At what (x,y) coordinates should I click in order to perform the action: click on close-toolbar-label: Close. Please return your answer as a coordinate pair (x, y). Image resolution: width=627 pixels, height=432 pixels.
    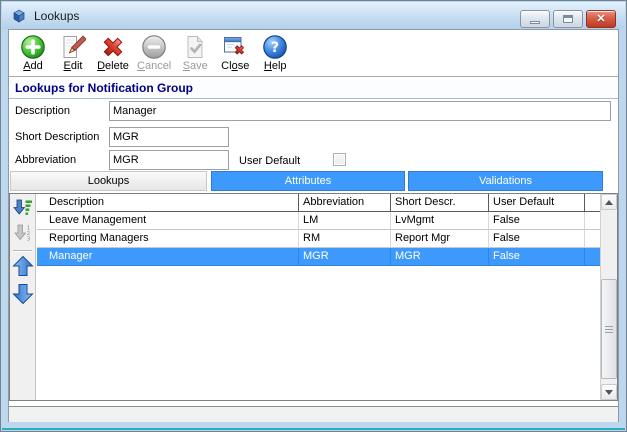
    Looking at the image, I should click on (235, 66).